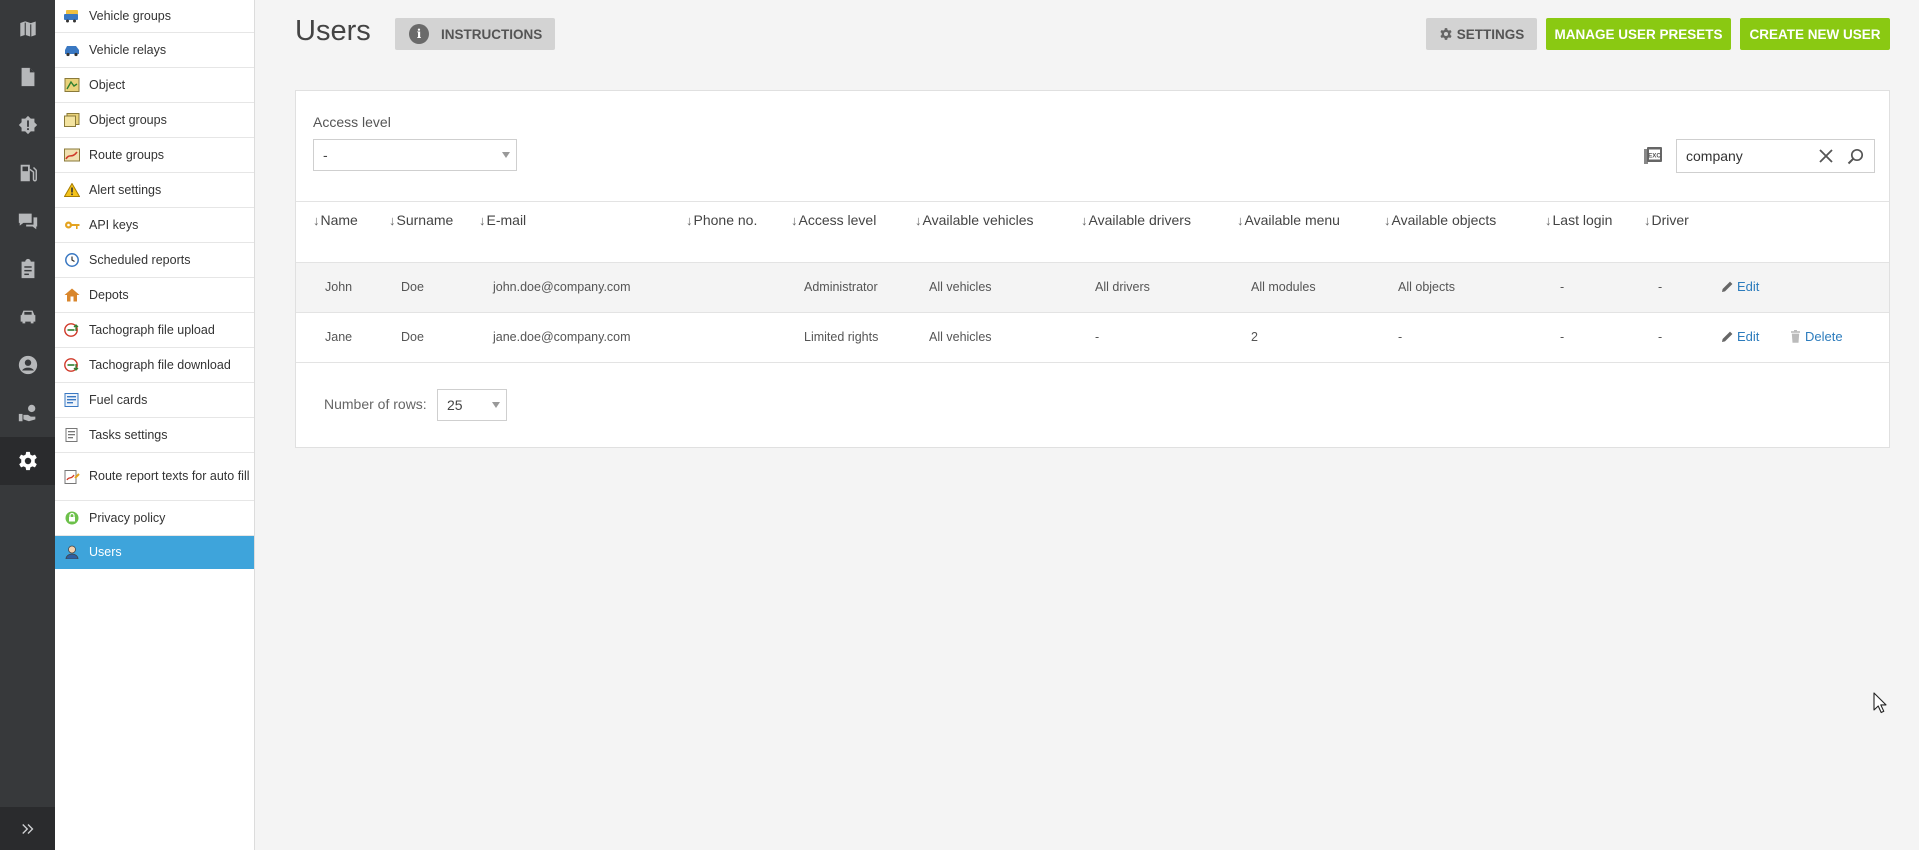 Image resolution: width=1919 pixels, height=850 pixels. Describe the element at coordinates (27, 29) in the screenshot. I see `rail-map` at that location.